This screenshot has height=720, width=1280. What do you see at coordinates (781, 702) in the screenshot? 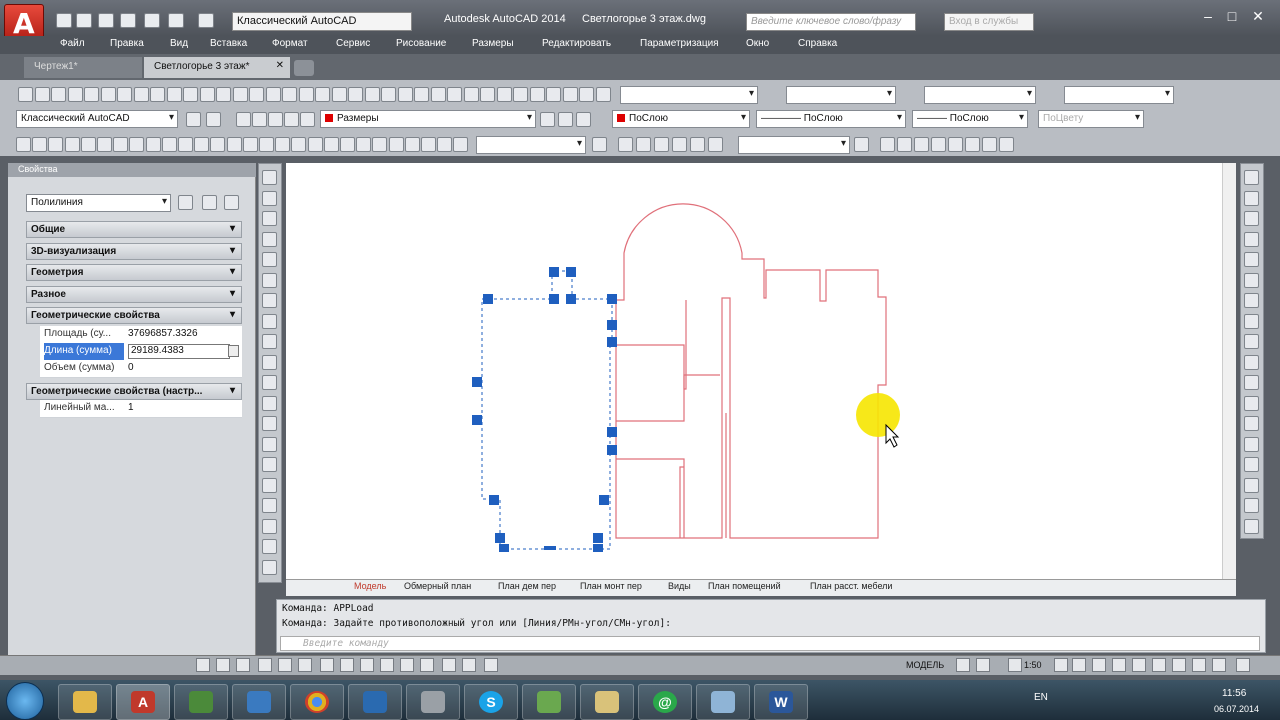
I see `taskbar-word: W` at bounding box center [781, 702].